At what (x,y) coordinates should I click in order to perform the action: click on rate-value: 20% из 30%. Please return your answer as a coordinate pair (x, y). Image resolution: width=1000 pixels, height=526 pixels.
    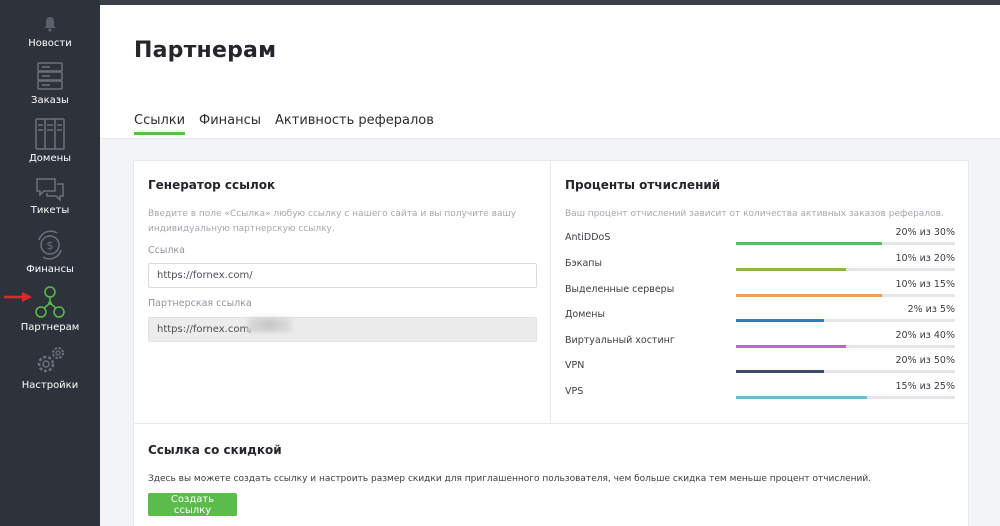
    Looking at the image, I should click on (925, 232).